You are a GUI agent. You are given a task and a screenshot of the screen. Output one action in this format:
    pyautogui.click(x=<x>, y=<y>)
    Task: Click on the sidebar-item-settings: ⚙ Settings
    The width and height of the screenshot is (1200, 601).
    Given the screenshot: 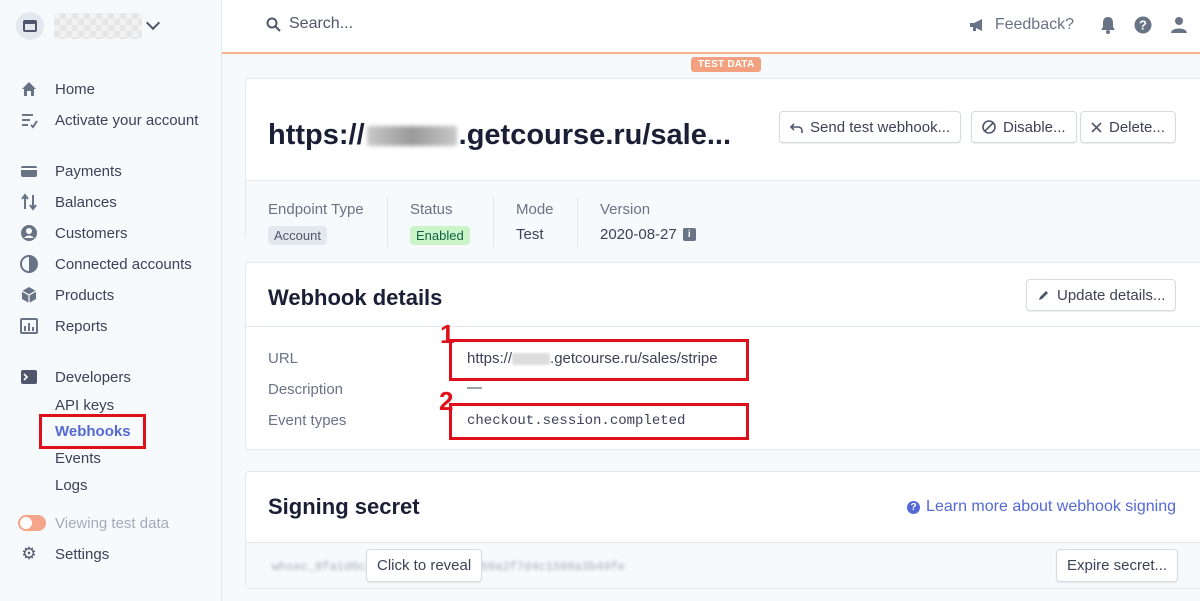 What is the action you would take?
    pyautogui.click(x=64, y=554)
    